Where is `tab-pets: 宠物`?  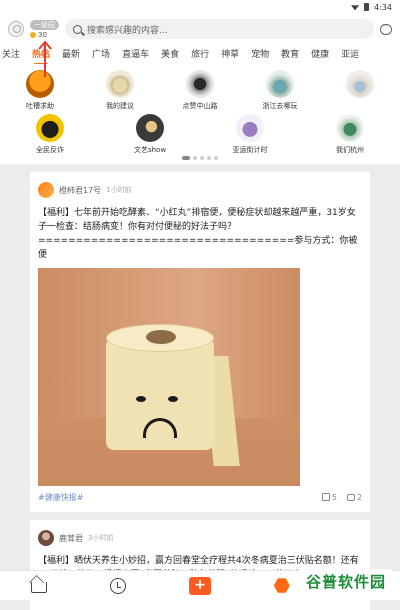 tab-pets: 宠物 is located at coordinates (260, 54).